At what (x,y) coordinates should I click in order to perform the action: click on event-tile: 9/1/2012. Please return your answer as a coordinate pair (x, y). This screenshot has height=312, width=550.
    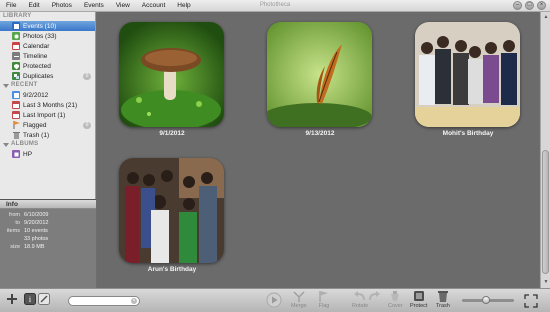
    Looking at the image, I should click on (171, 79).